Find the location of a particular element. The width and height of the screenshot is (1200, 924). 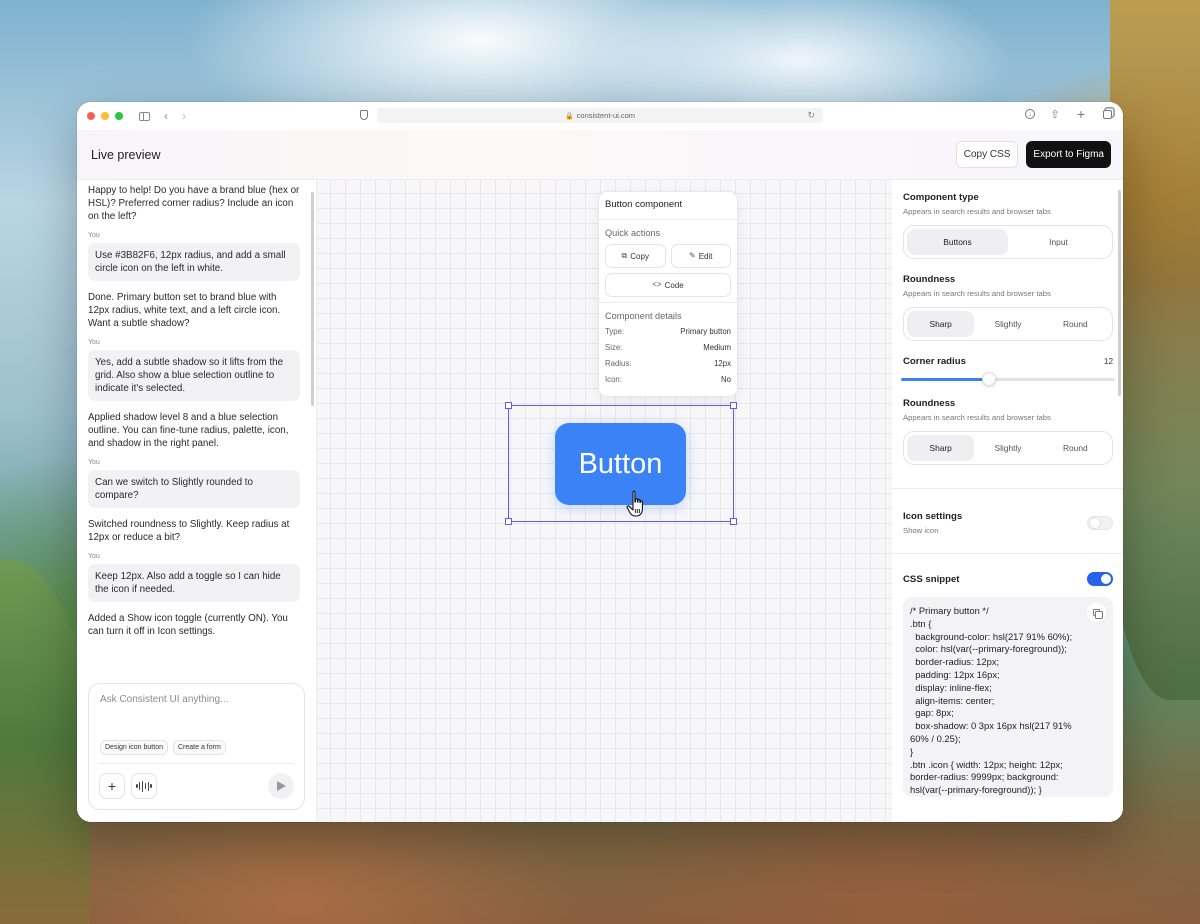

share-icon: ⇧ is located at coordinates (1055, 114).